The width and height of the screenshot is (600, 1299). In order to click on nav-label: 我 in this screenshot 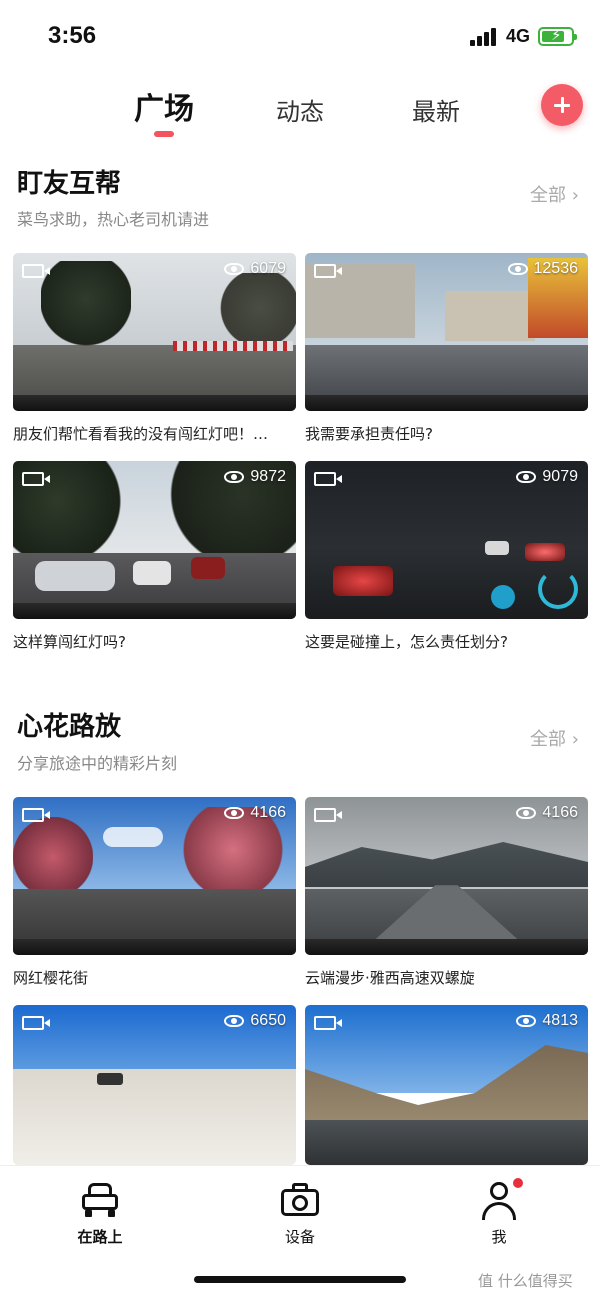, I will do `click(499, 1237)`.